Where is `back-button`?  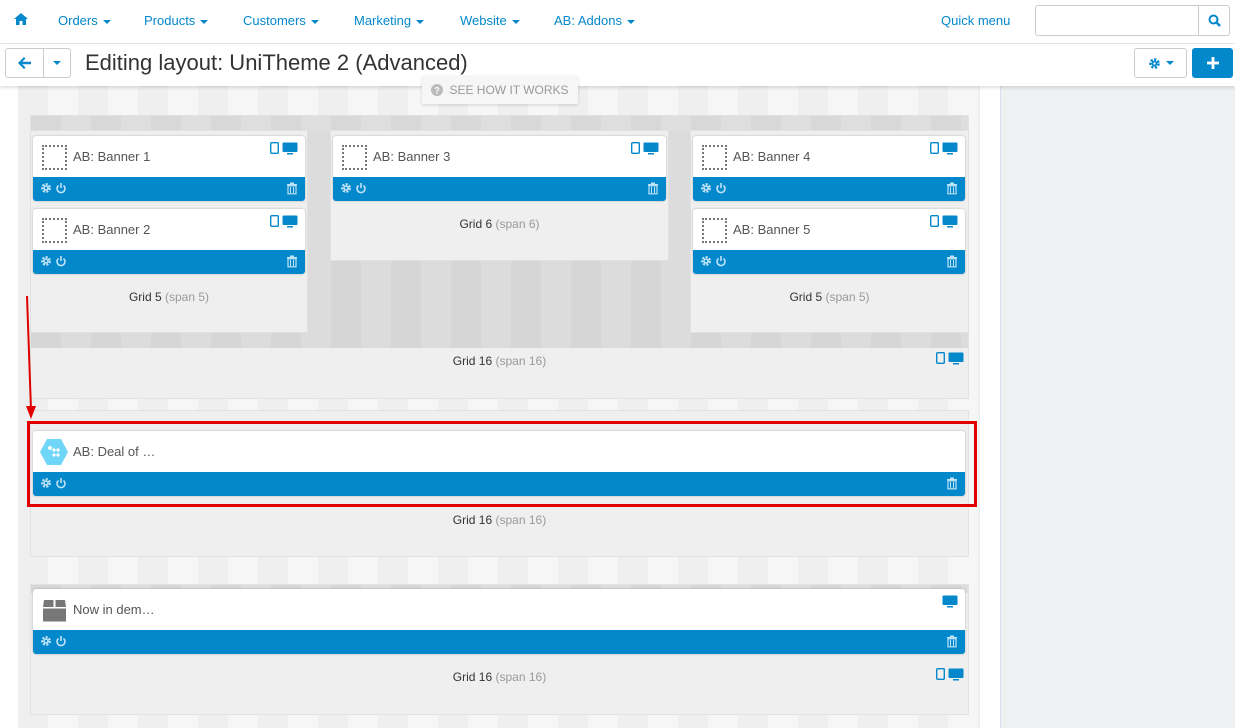
back-button is located at coordinates (24, 63).